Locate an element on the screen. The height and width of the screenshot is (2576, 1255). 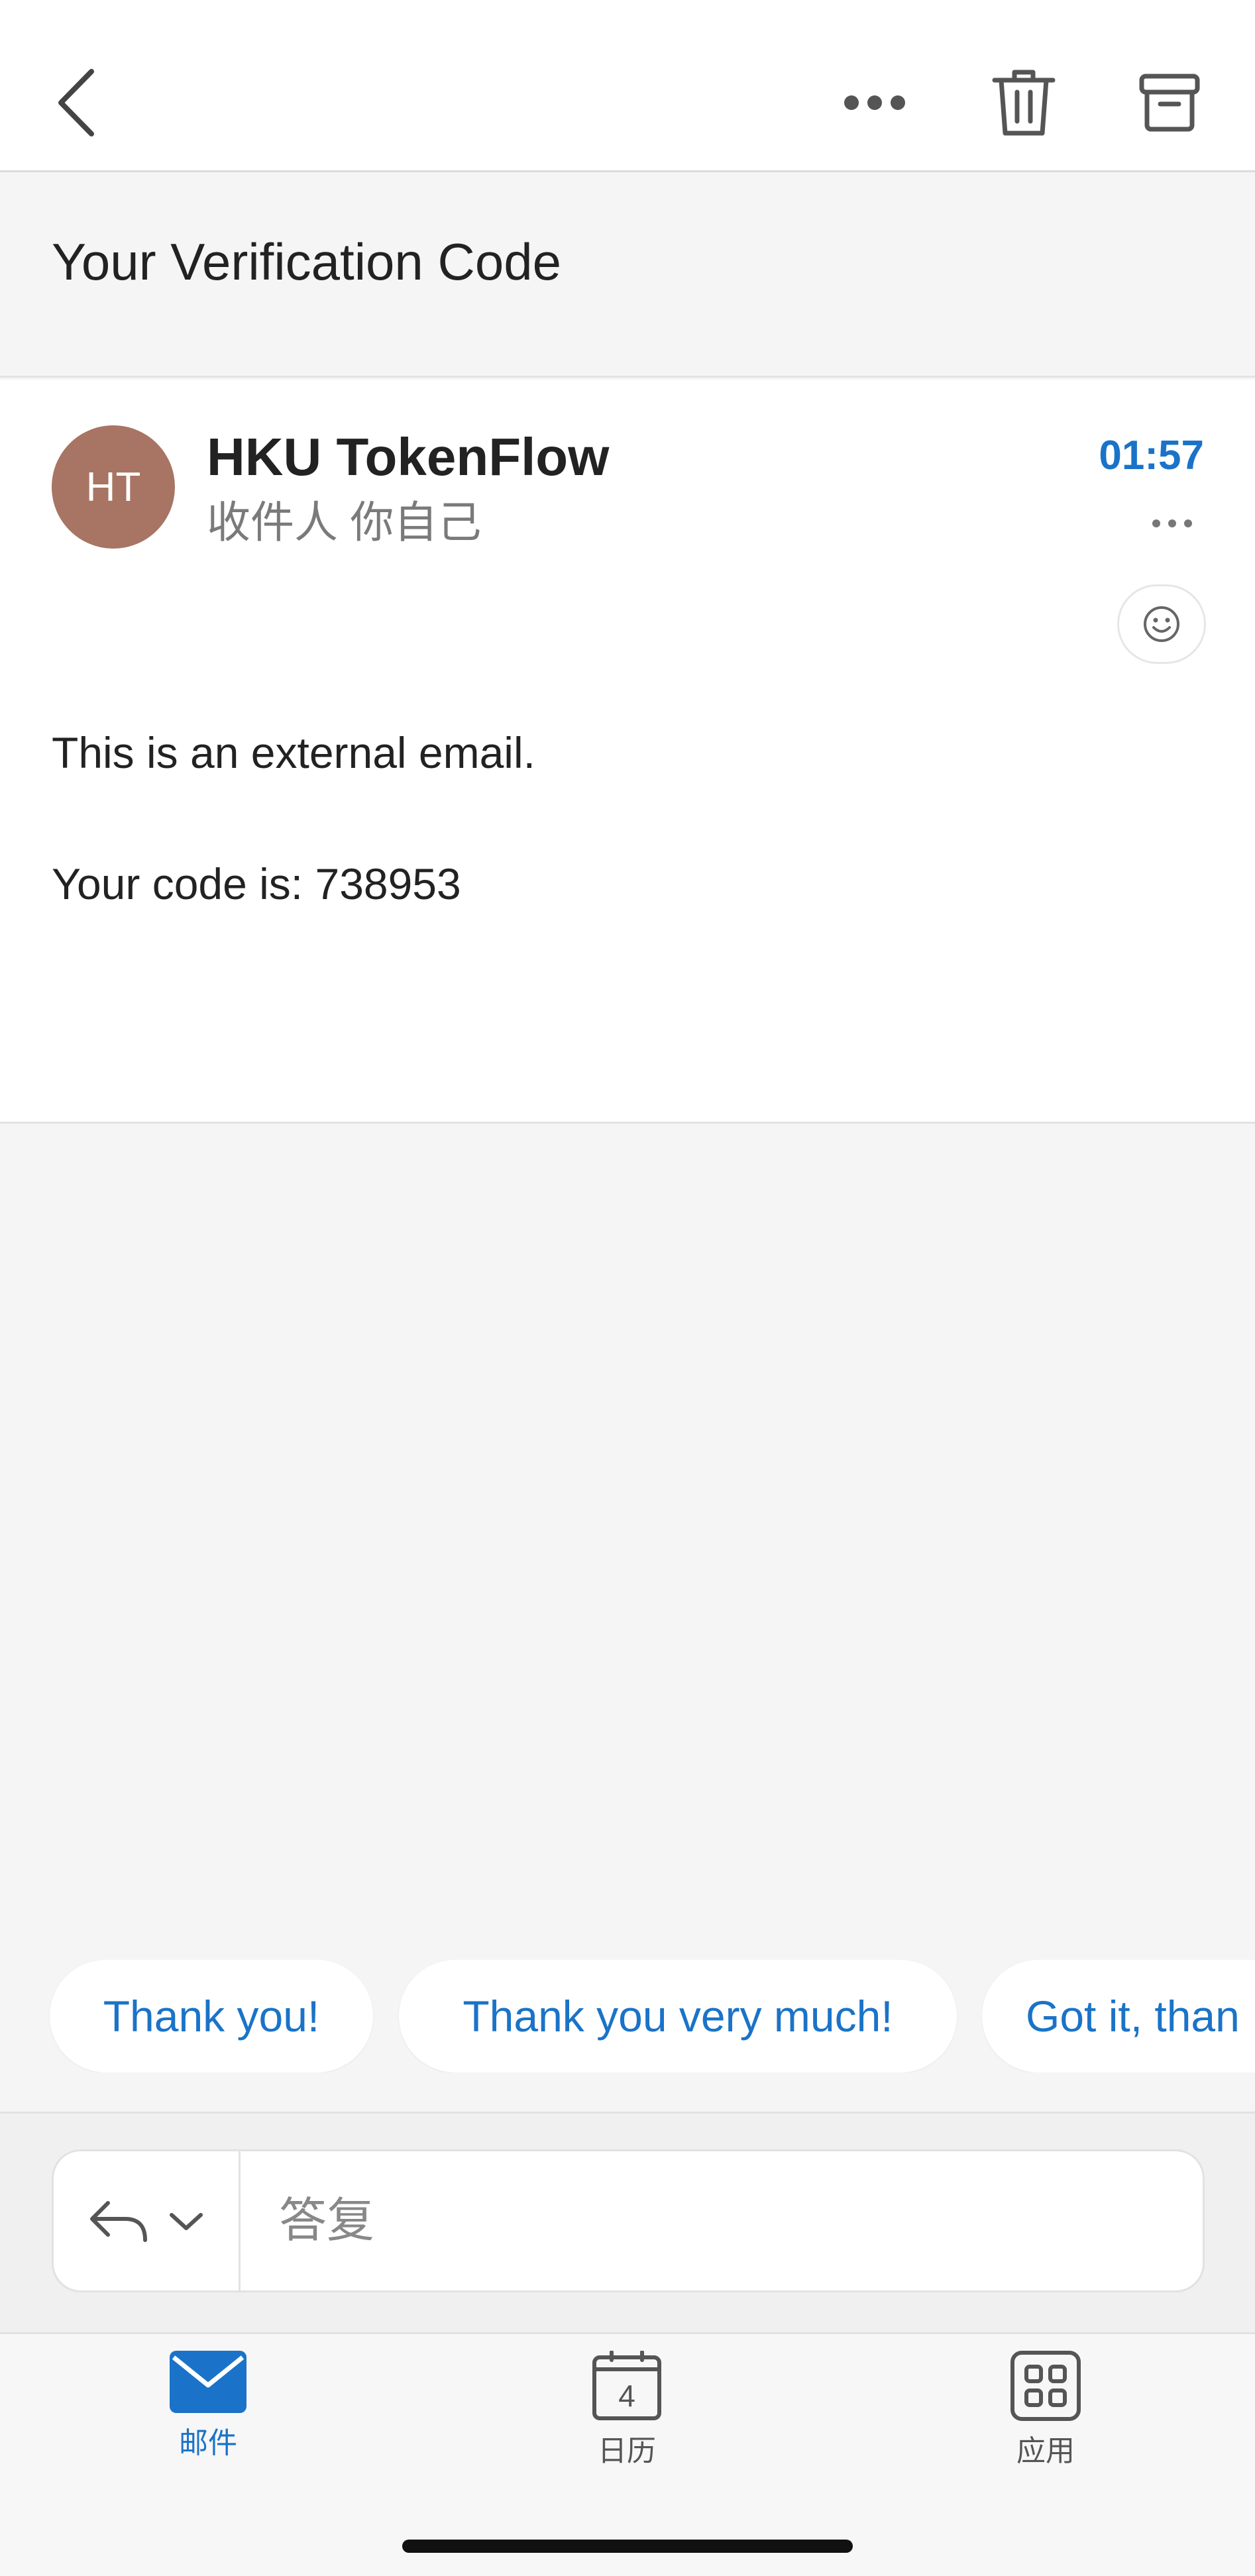
chevron-left-icon is located at coordinates (76, 102).